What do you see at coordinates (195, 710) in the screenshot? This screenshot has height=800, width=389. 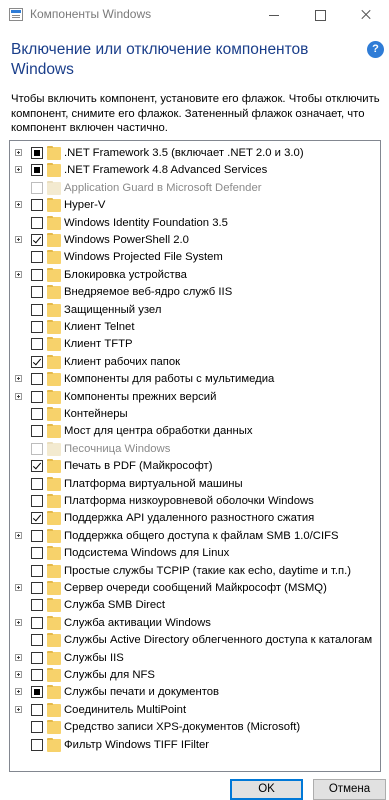 I see `feature-row: Соединитель MultiPoint` at bounding box center [195, 710].